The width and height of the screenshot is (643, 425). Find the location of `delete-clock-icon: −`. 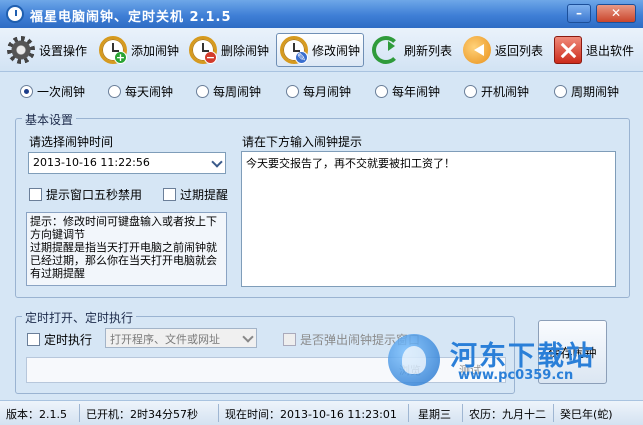

delete-clock-icon: − is located at coordinates (203, 50).